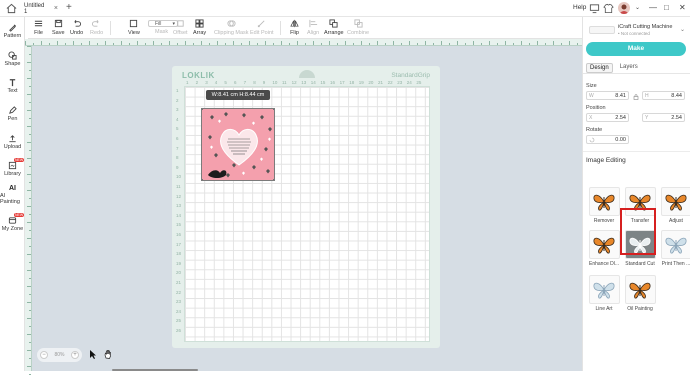  I want to click on zoom-in-button: +, so click(75, 355).